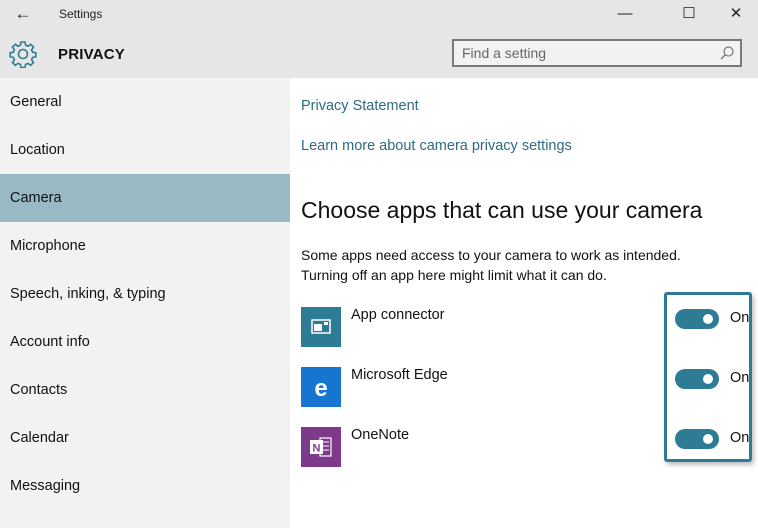 The image size is (758, 528). What do you see at coordinates (587, 53) in the screenshot?
I see `search-input` at bounding box center [587, 53].